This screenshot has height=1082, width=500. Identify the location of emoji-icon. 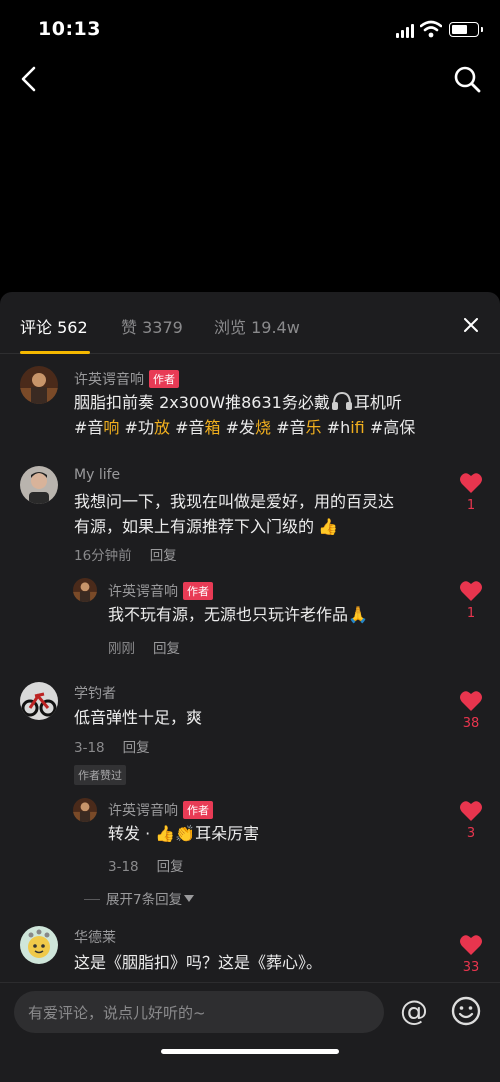
(466, 1011).